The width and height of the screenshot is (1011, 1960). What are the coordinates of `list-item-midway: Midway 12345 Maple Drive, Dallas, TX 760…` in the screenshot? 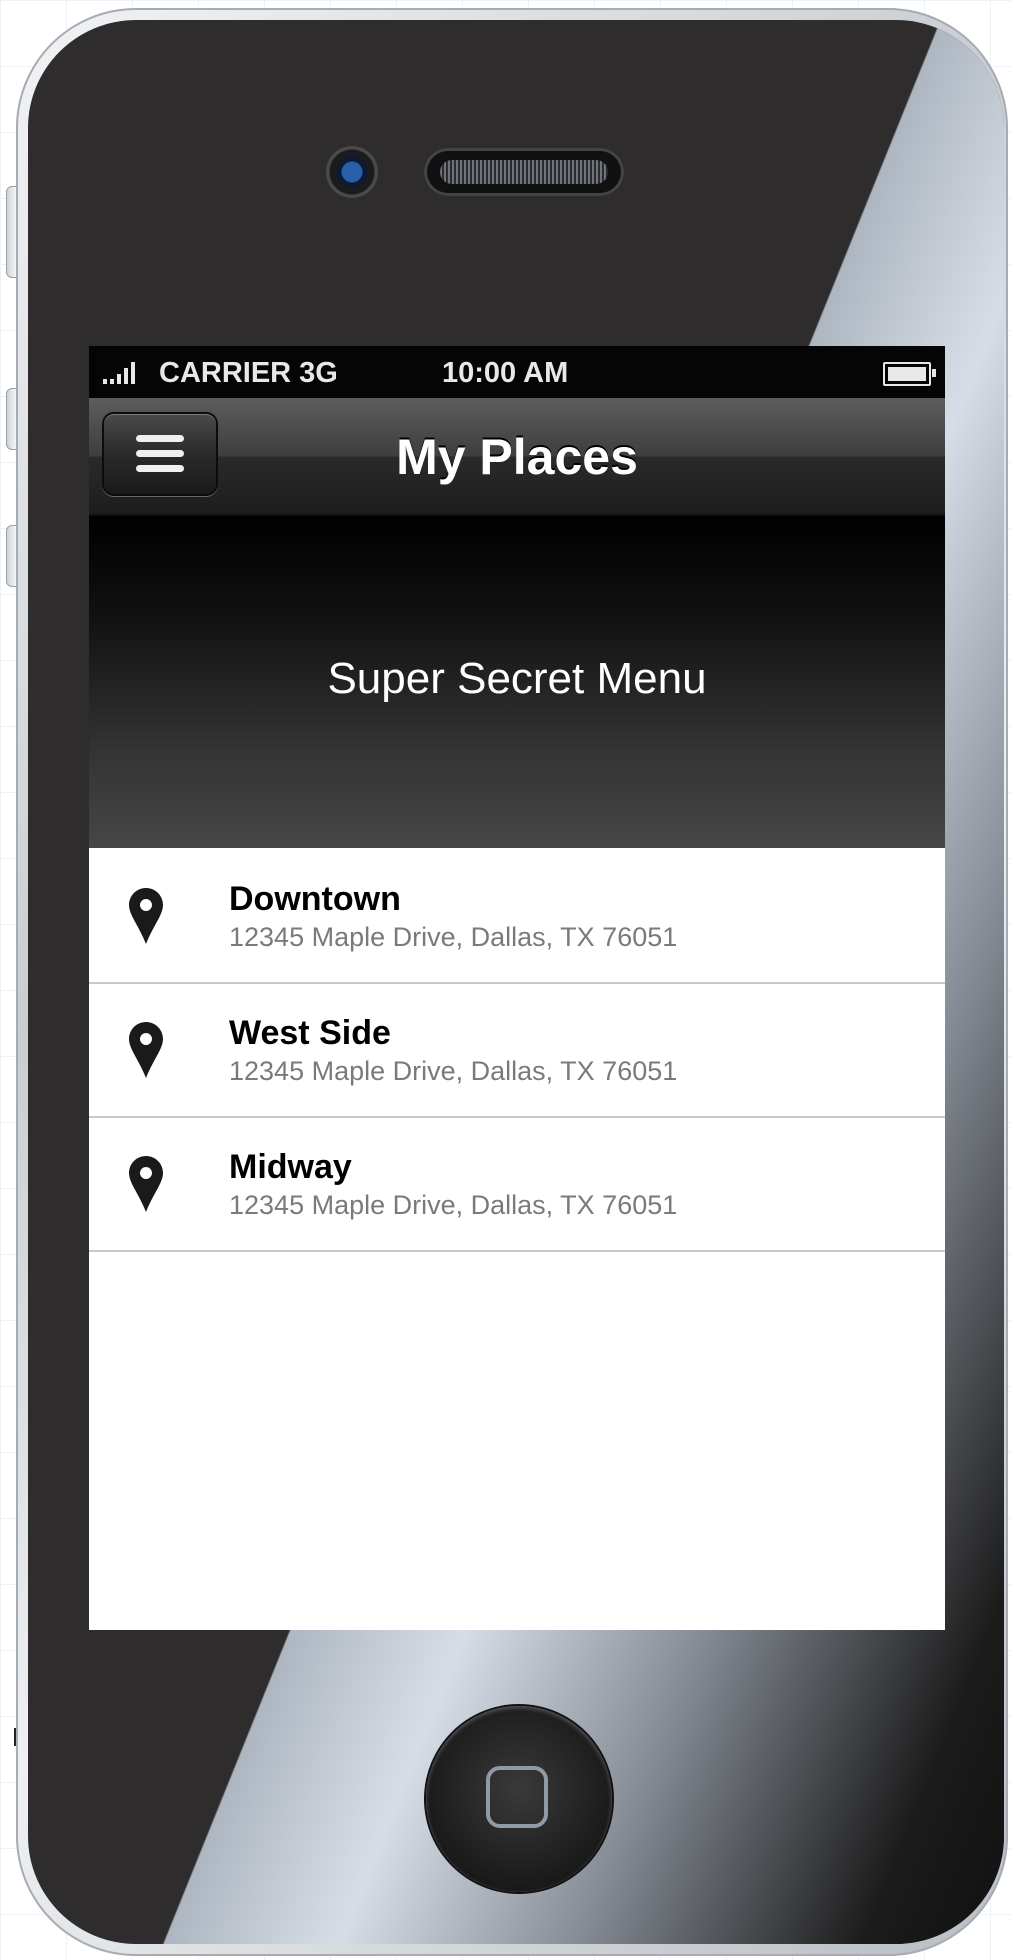 It's located at (517, 1185).